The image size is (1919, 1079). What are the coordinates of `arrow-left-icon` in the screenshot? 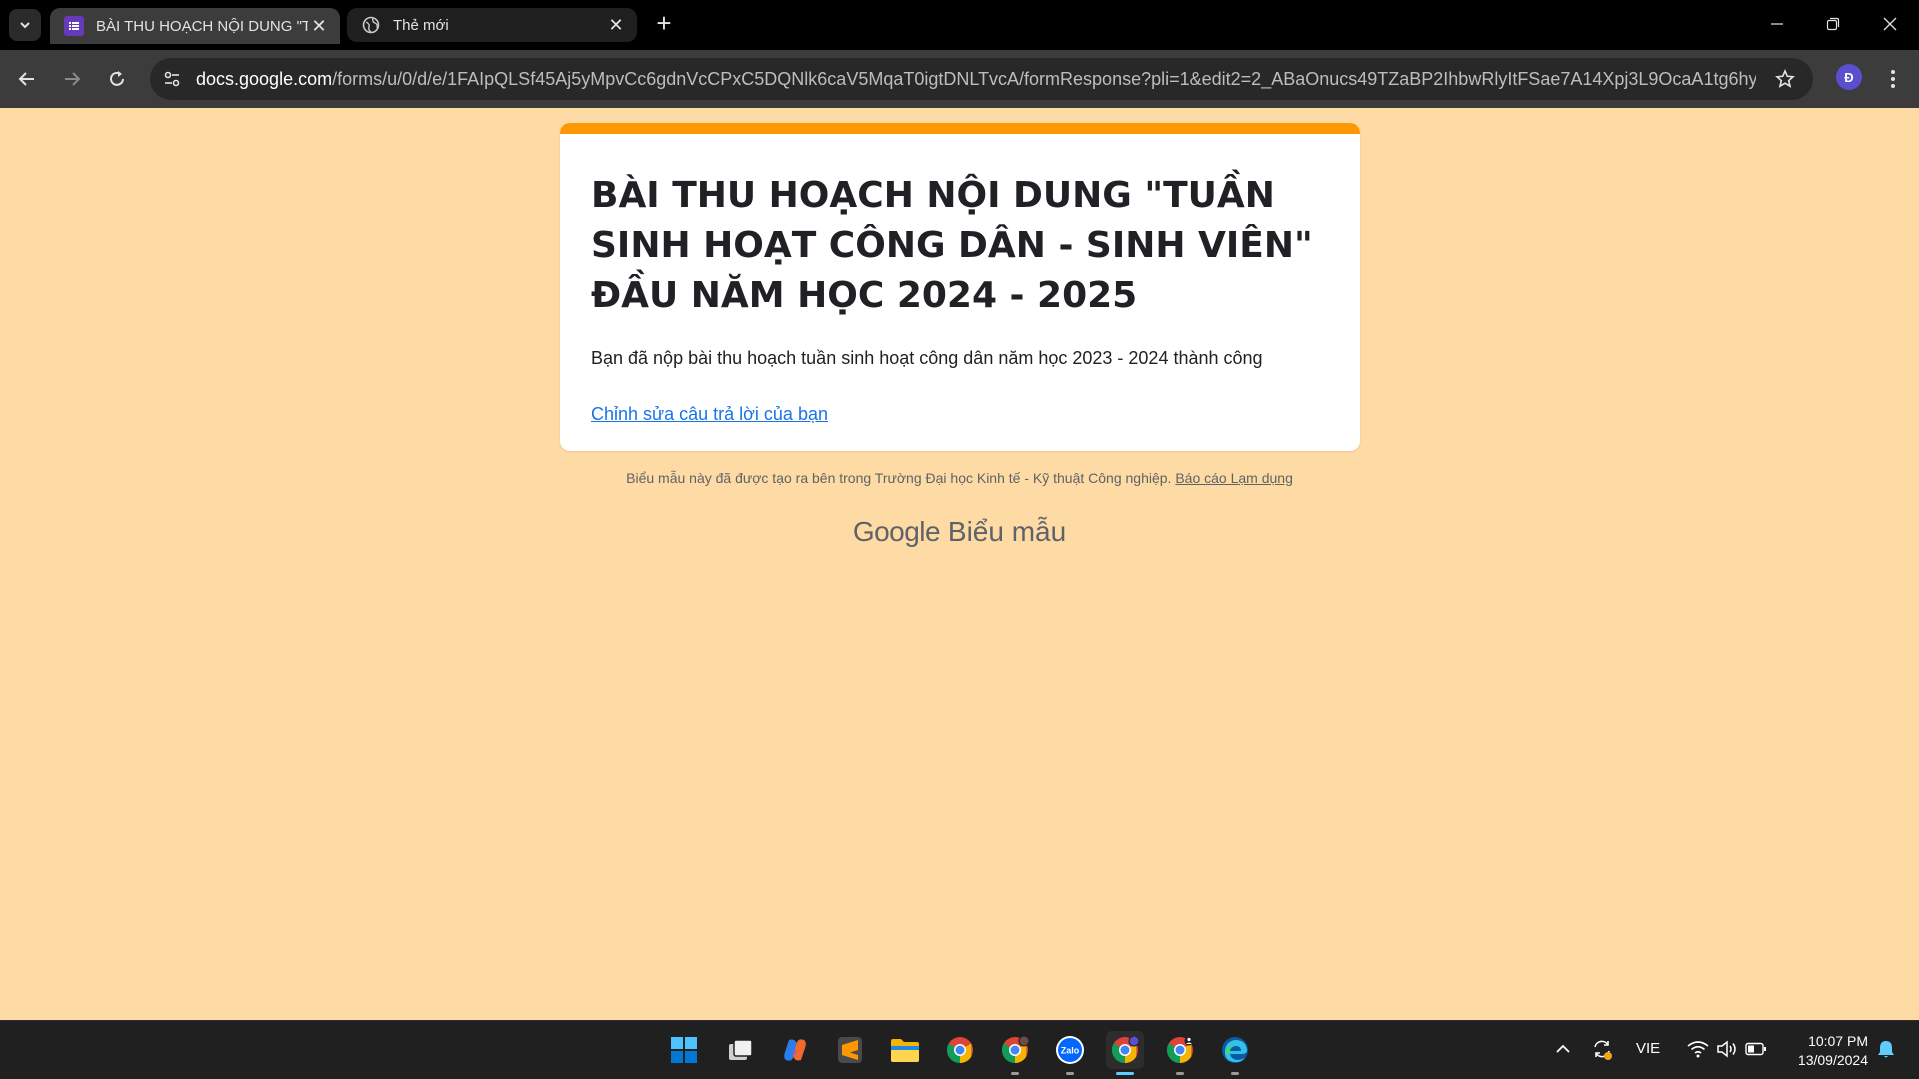 It's located at (26, 79).